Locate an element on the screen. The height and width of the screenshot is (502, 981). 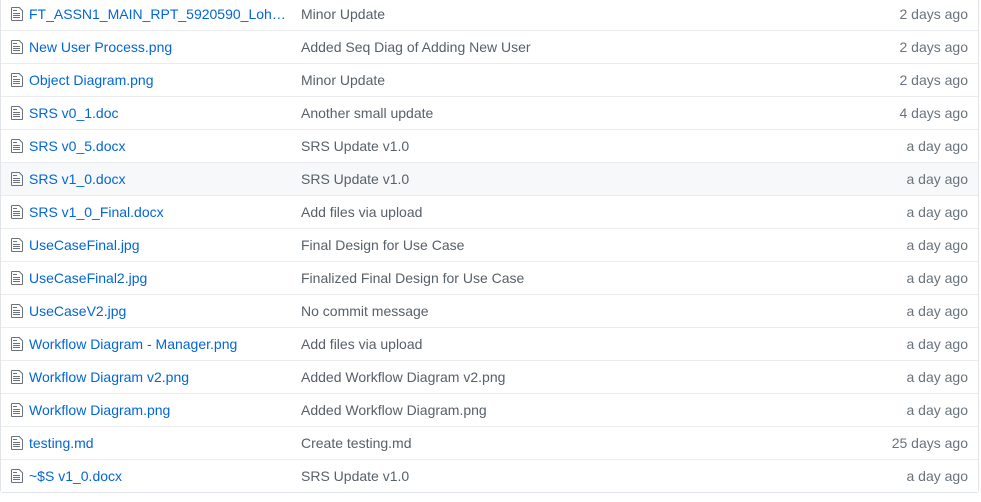
file-row: ~$S v1_0.docx SRS Update v1.0 a day ago is located at coordinates (489, 475).